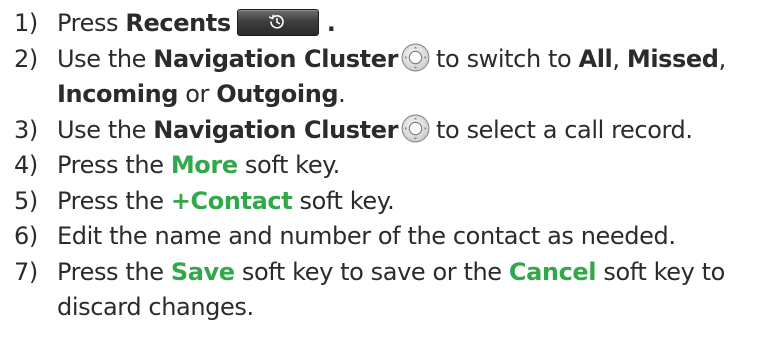 Image resolution: width=784 pixels, height=350 pixels. I want to click on bold-term: Incoming, so click(118, 94).